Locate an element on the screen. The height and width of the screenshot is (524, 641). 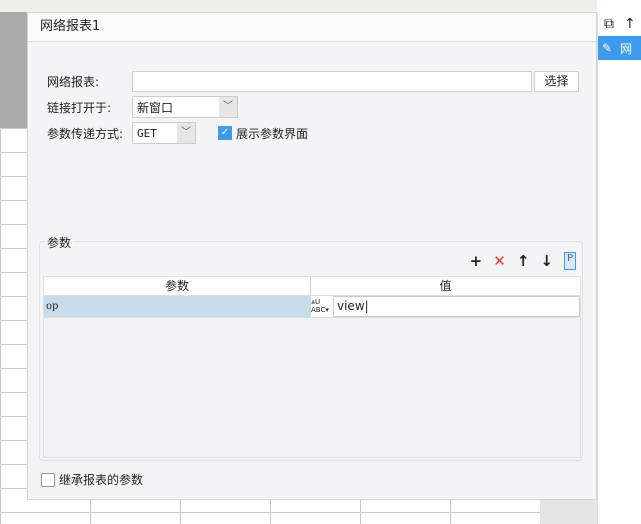
hyperlink-item: ✎ 网 is located at coordinates (619, 48).